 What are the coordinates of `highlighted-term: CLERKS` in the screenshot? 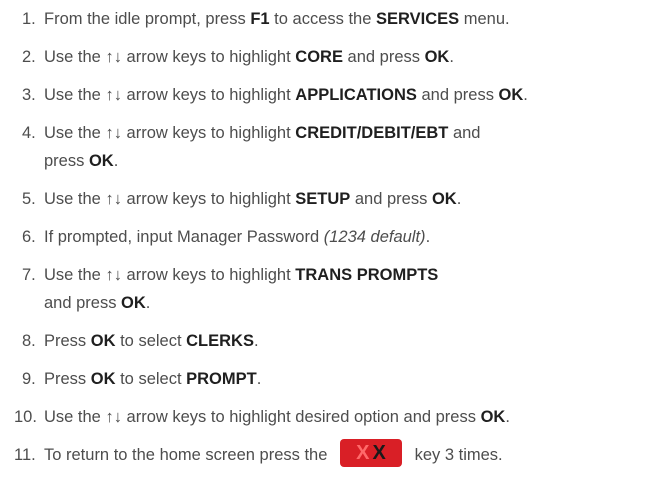 It's located at (220, 341).